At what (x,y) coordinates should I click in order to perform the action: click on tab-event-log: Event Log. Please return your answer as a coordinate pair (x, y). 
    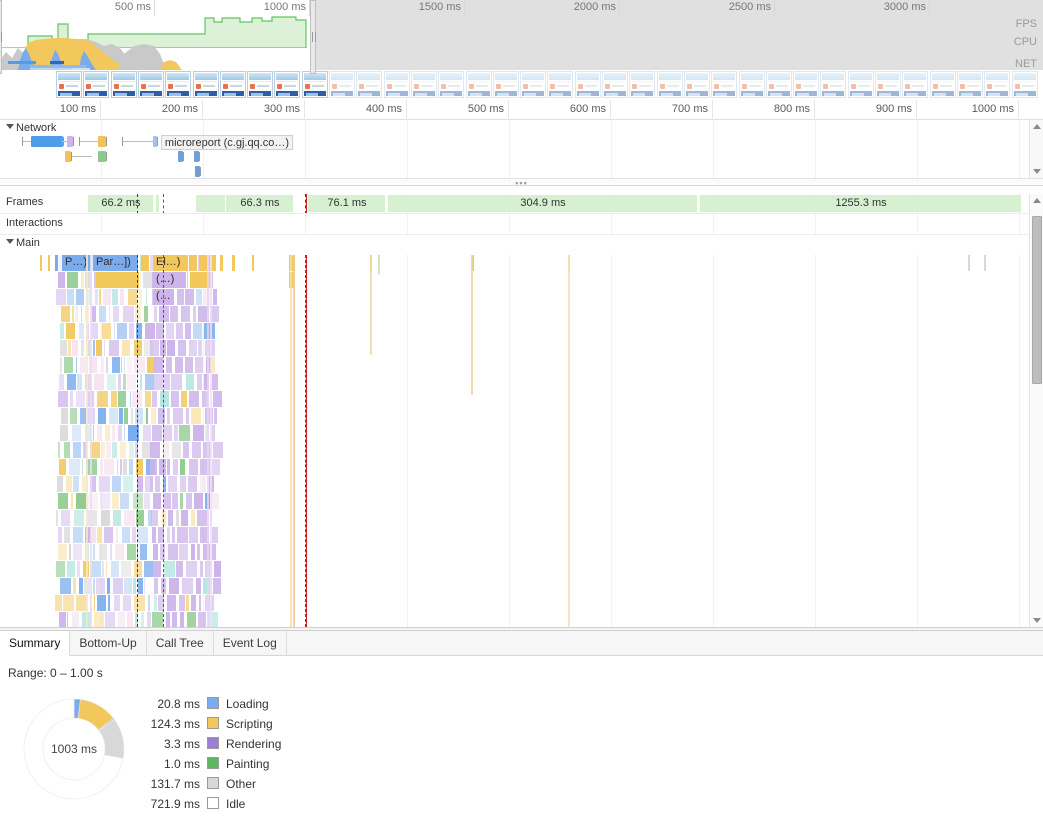
    Looking at the image, I should click on (250, 643).